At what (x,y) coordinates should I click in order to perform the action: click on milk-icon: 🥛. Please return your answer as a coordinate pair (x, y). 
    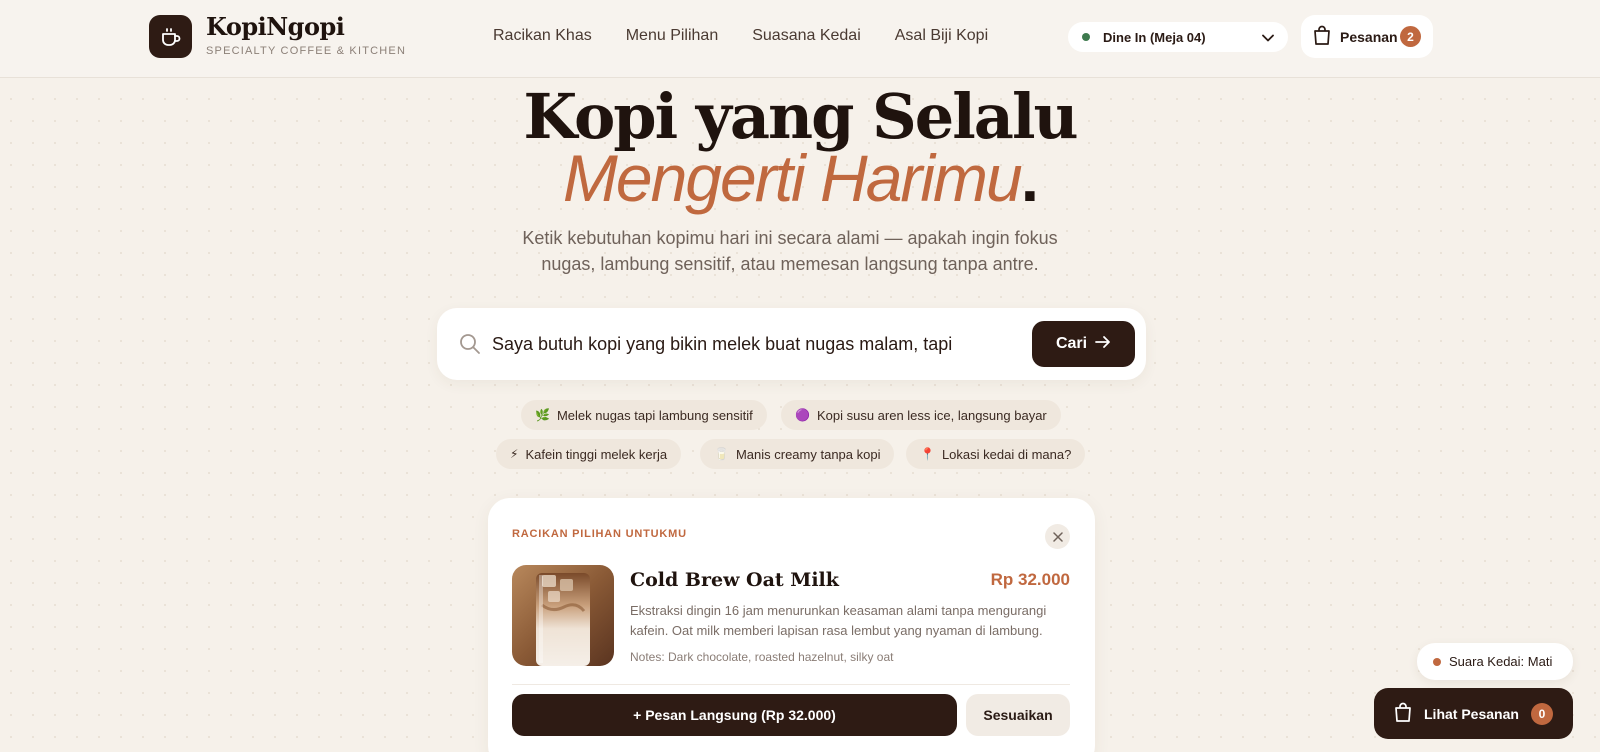
    Looking at the image, I should click on (721, 454).